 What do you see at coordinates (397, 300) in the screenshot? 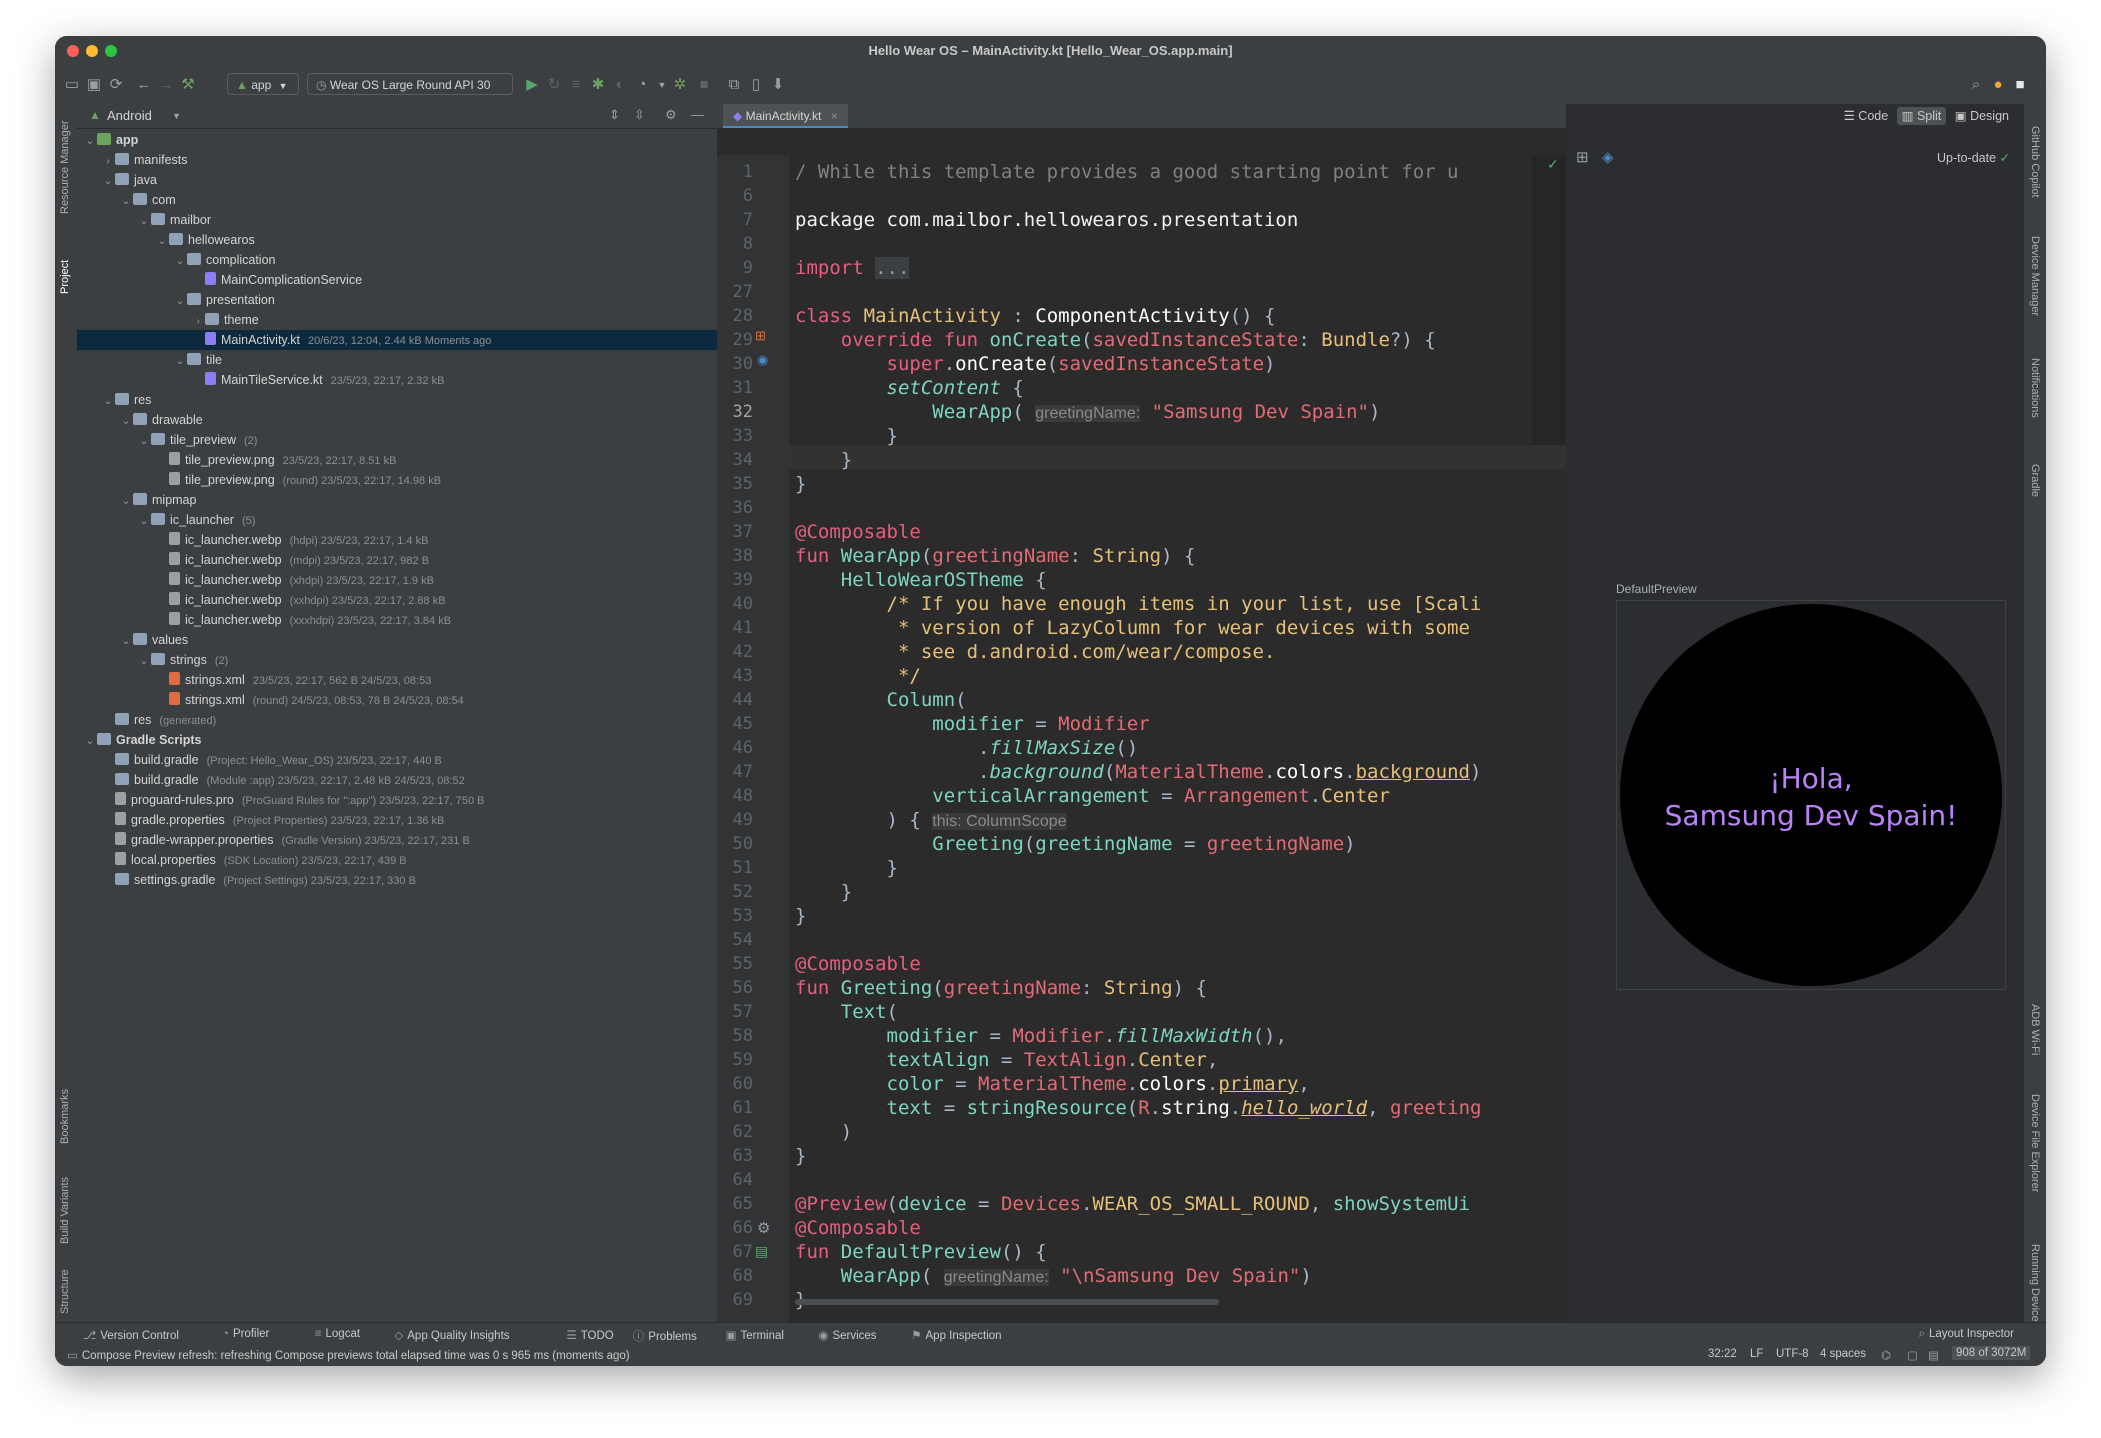
I see `tree-item: ⌄ presentation` at bounding box center [397, 300].